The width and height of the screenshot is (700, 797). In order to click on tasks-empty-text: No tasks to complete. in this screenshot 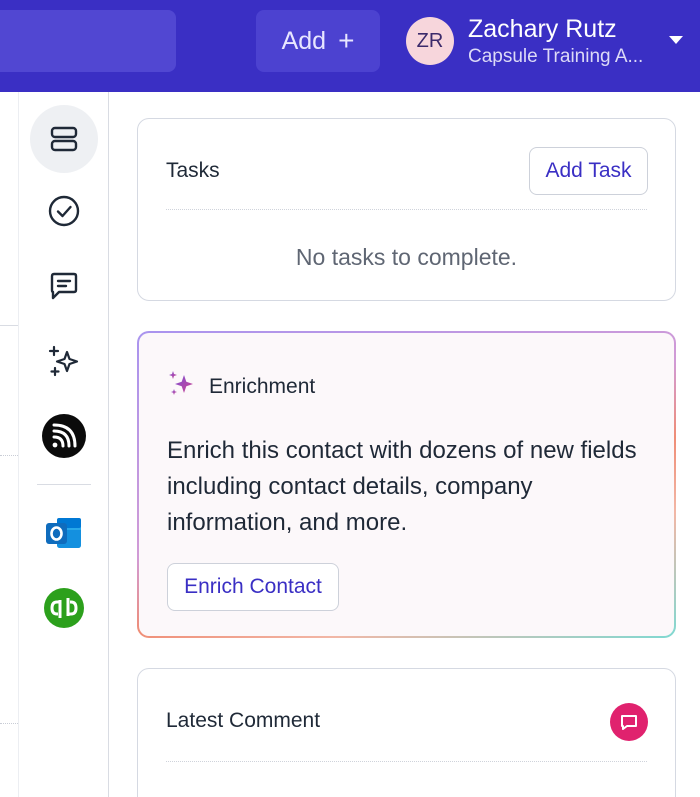, I will do `click(406, 257)`.